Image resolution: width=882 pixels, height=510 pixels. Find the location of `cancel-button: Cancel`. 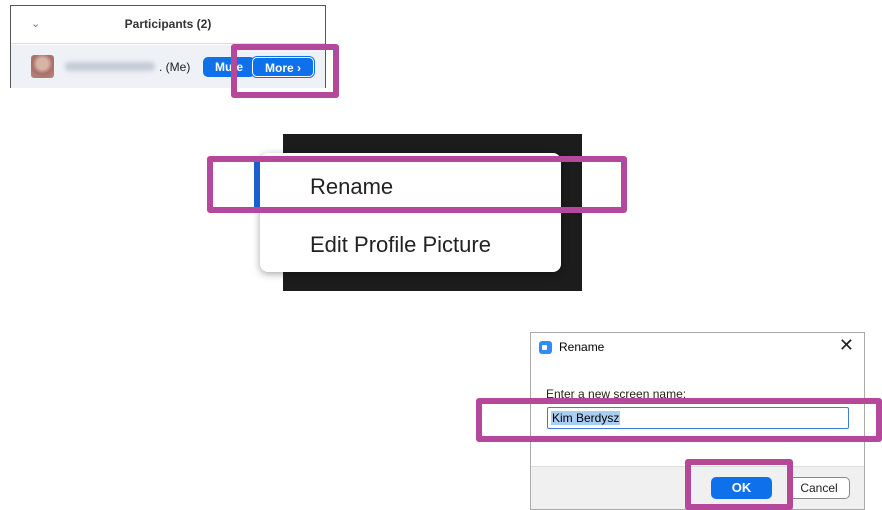

cancel-button: Cancel is located at coordinates (819, 488).